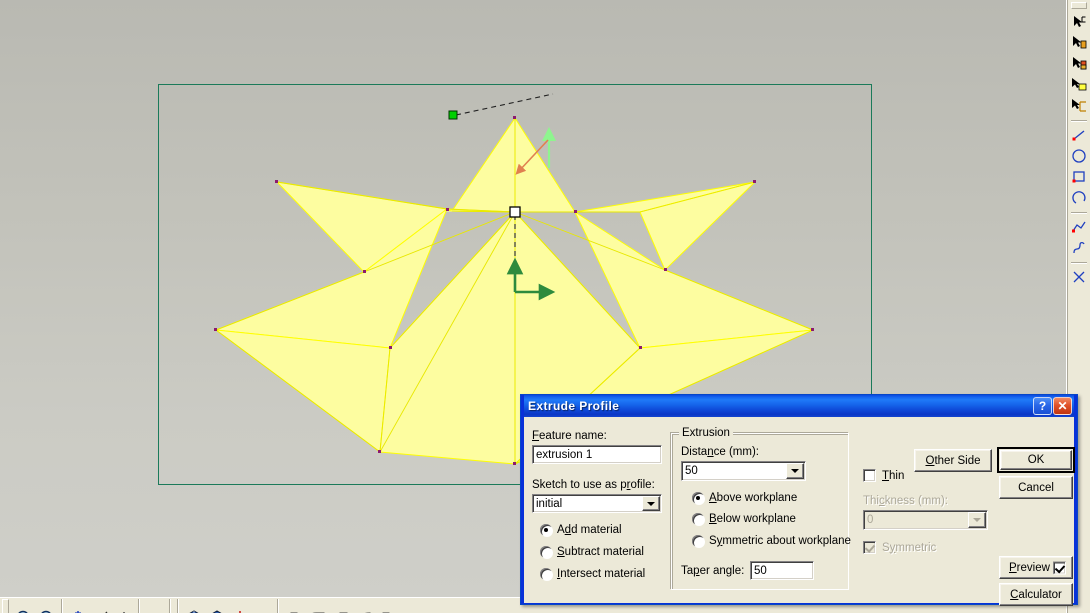 The width and height of the screenshot is (1090, 613). What do you see at coordinates (385, 611) in the screenshot?
I see `loft-icon` at bounding box center [385, 611].